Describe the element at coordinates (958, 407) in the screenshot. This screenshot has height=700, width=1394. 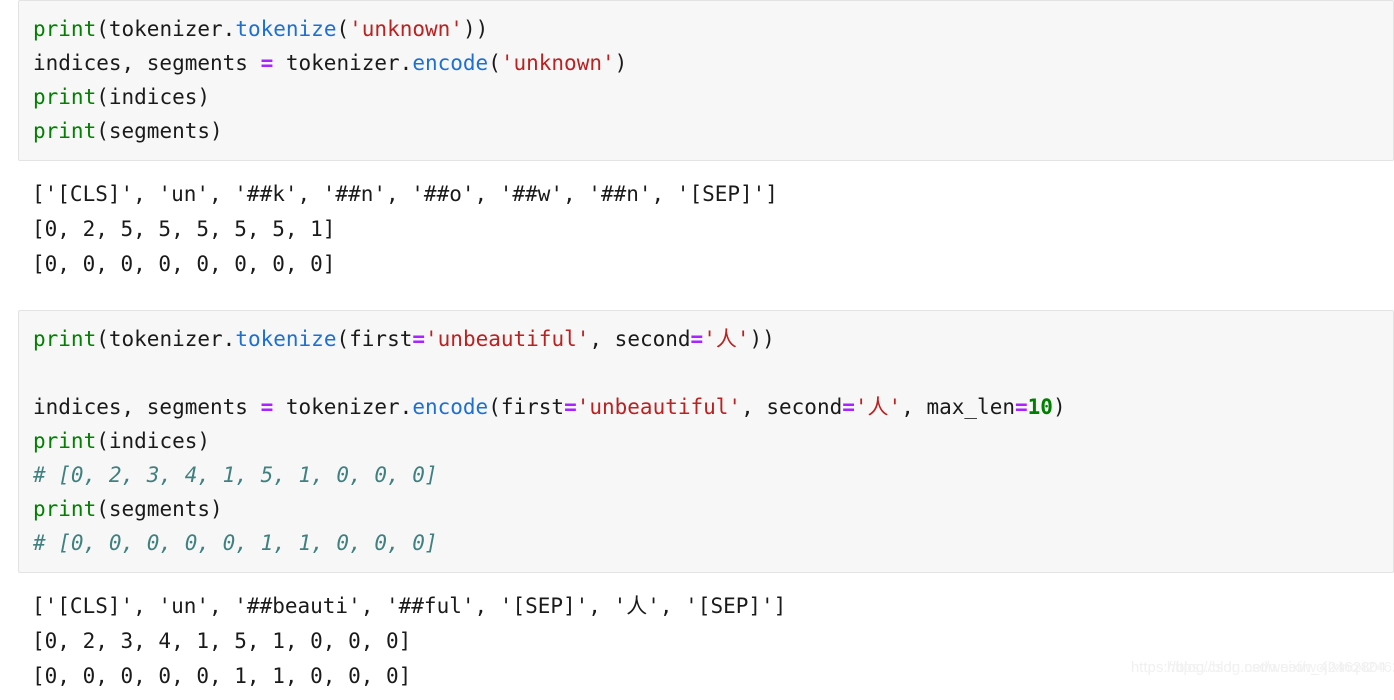
I see `code-token: , max_len` at that location.